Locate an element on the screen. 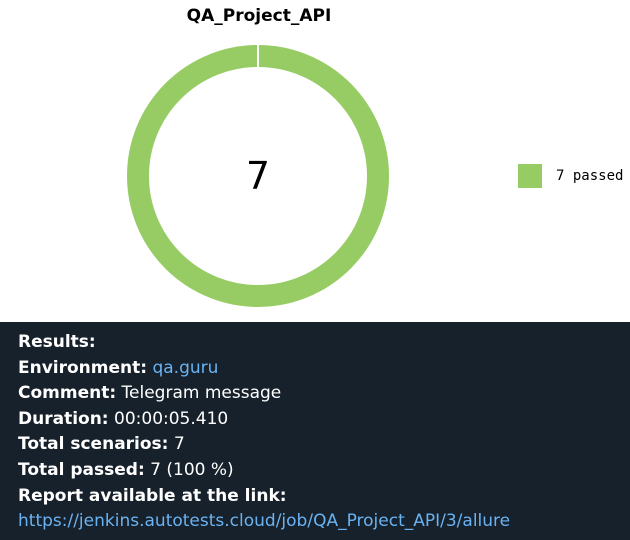 The width and height of the screenshot is (630, 540). legend: 7 passed is located at coordinates (570, 176).